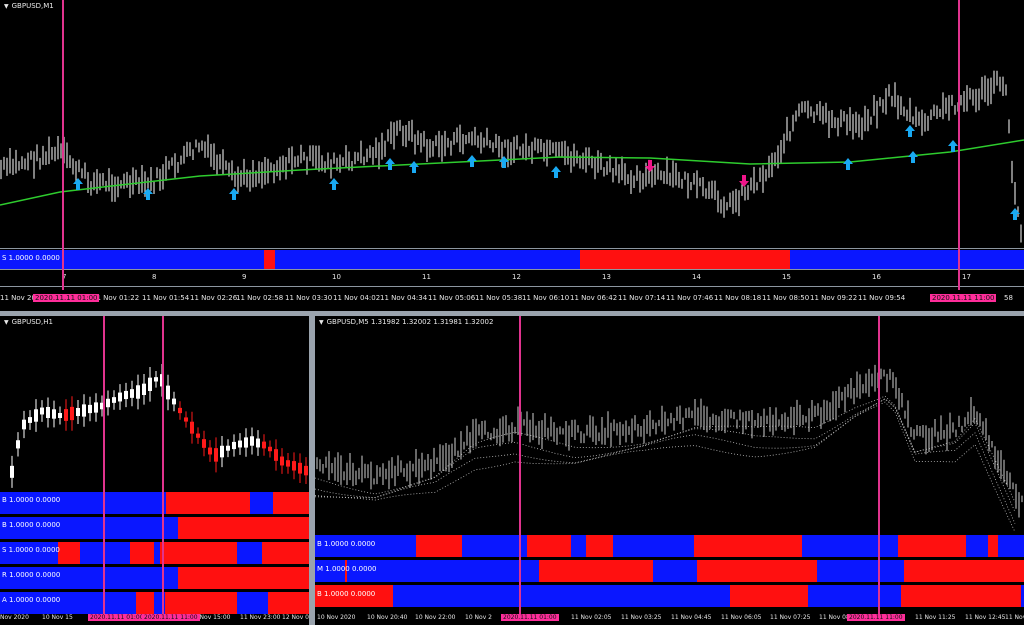 The width and height of the screenshot is (1024, 625). What do you see at coordinates (28, 322) in the screenshot?
I see `chart-title-h1: ▼ GBPUSD,H1` at bounding box center [28, 322].